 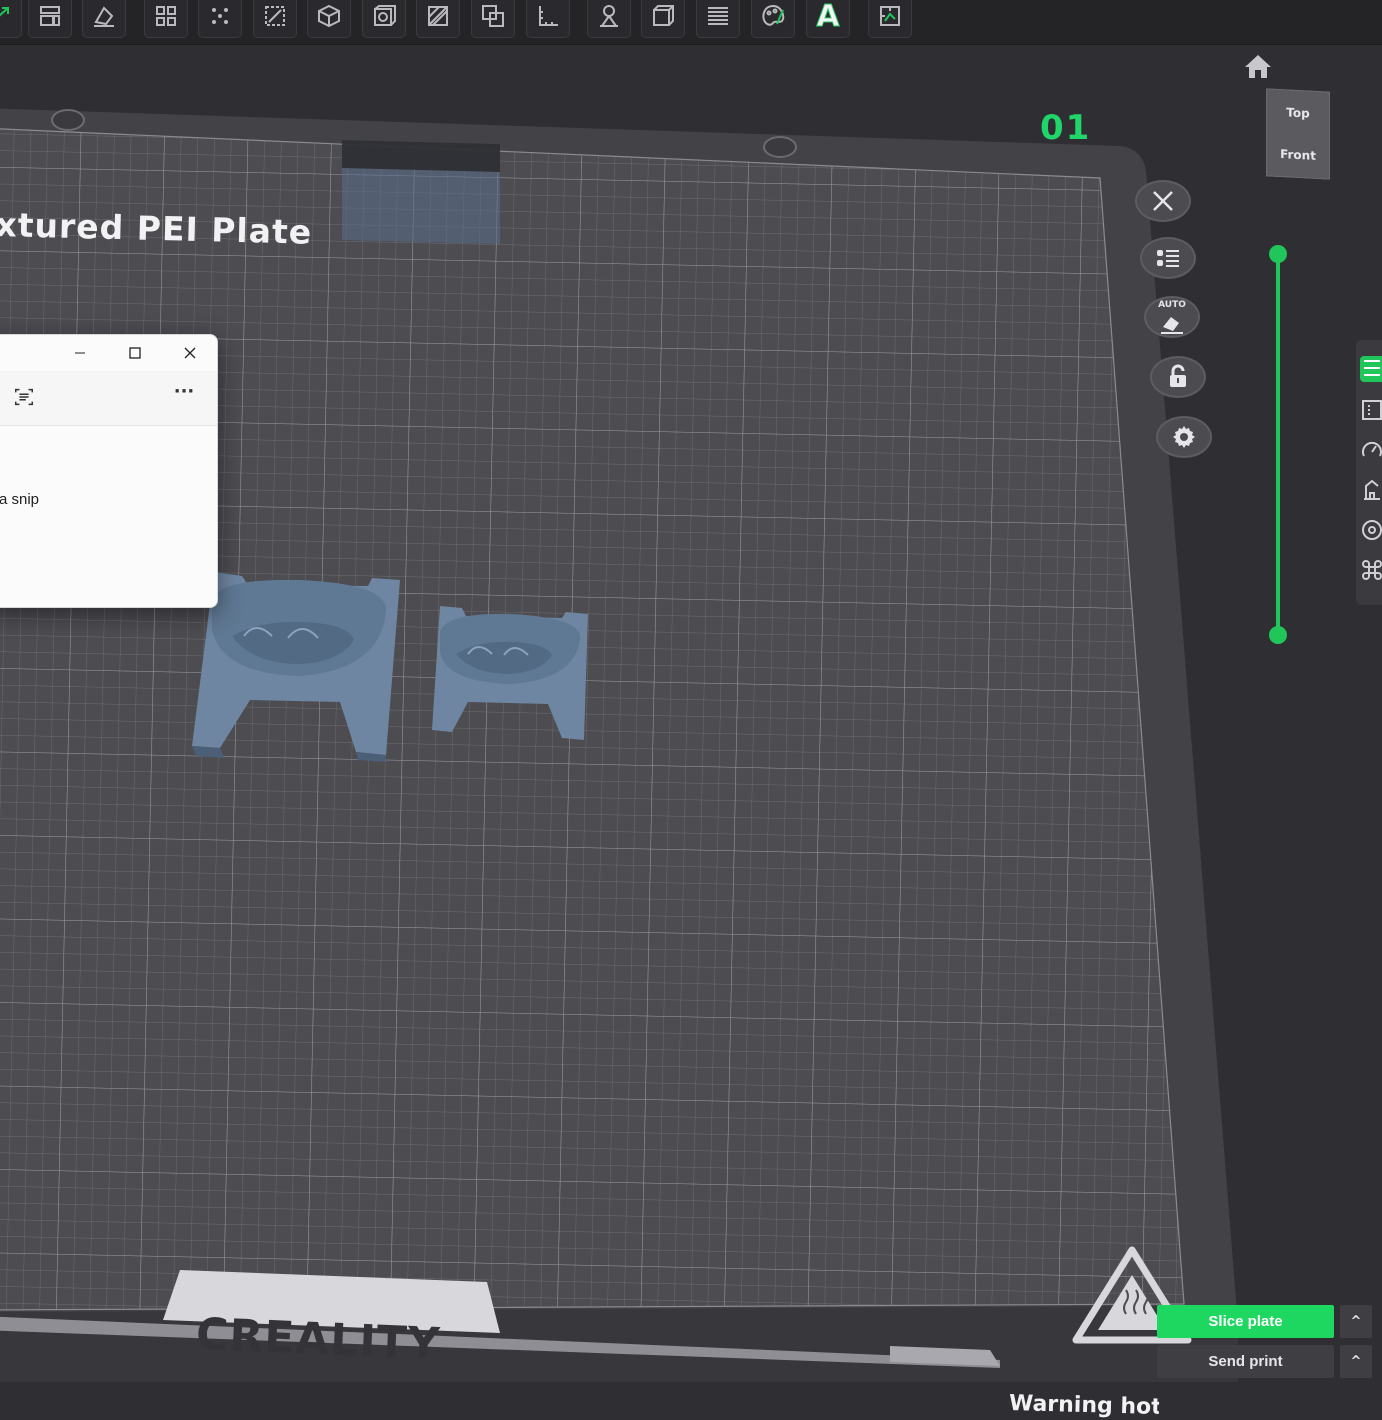 I want to click on view-cube: Top Front, so click(x=1298, y=134).